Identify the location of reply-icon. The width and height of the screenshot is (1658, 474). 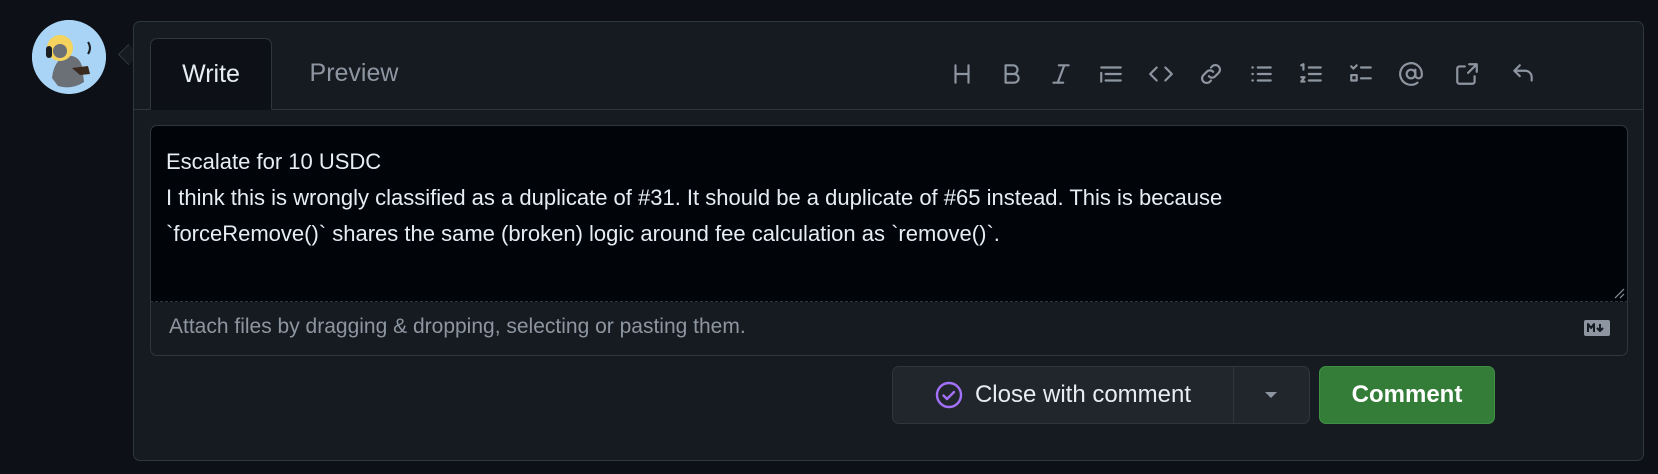
(1523, 74).